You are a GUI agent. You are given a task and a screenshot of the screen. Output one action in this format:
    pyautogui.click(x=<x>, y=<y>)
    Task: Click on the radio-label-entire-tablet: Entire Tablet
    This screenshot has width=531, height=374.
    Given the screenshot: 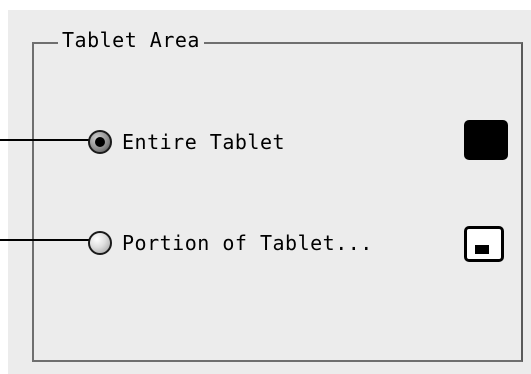 What is the action you would take?
    pyautogui.click(x=203, y=142)
    